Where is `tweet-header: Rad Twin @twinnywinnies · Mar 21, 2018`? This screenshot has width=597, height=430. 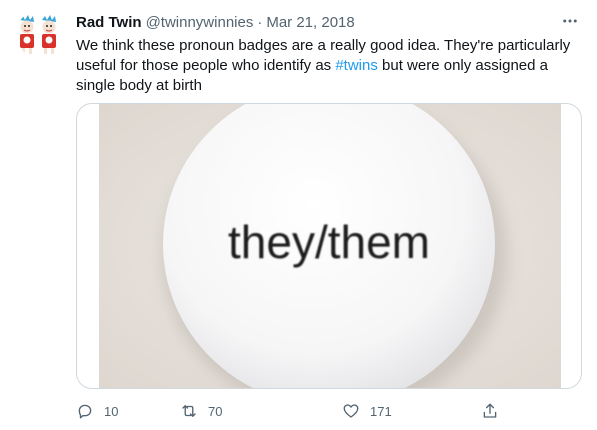
tweet-header: Rad Twin @twinnywinnies · Mar 21, 2018 is located at coordinates (328, 22).